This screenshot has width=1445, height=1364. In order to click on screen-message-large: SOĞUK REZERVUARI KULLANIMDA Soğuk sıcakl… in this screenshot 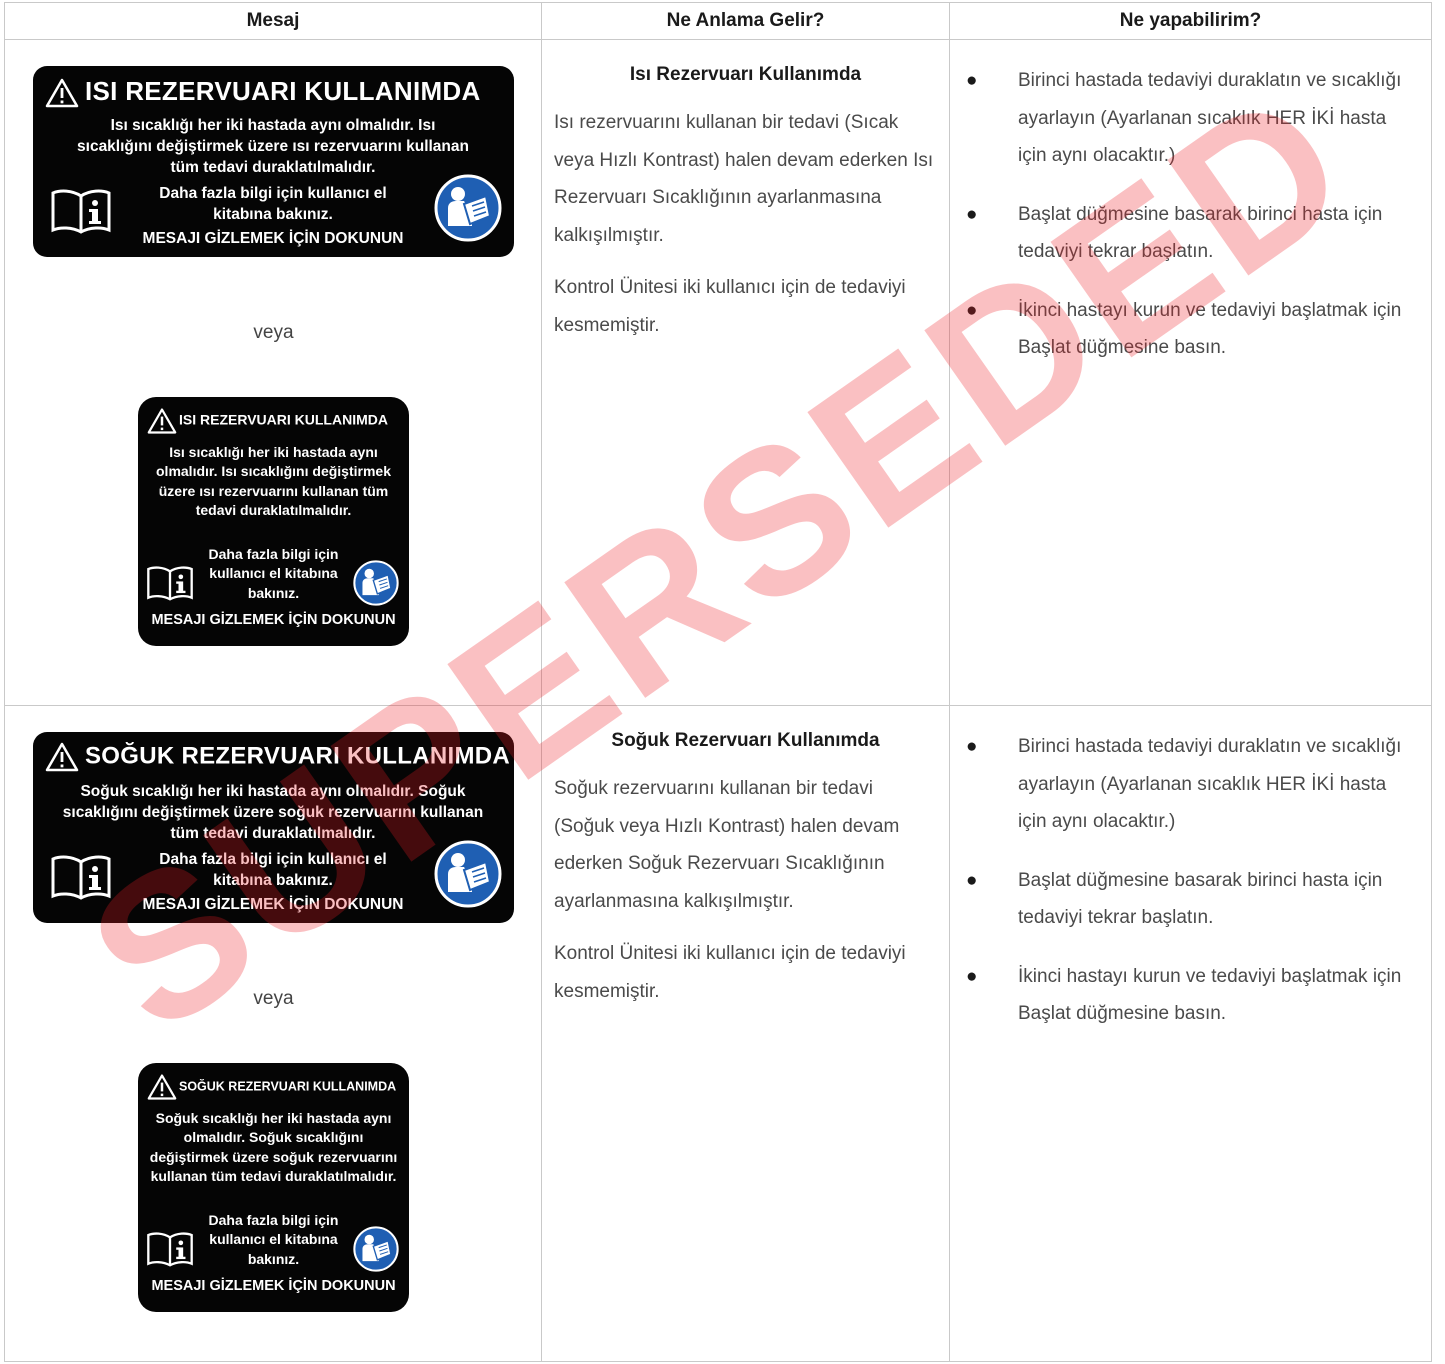, I will do `click(273, 827)`.